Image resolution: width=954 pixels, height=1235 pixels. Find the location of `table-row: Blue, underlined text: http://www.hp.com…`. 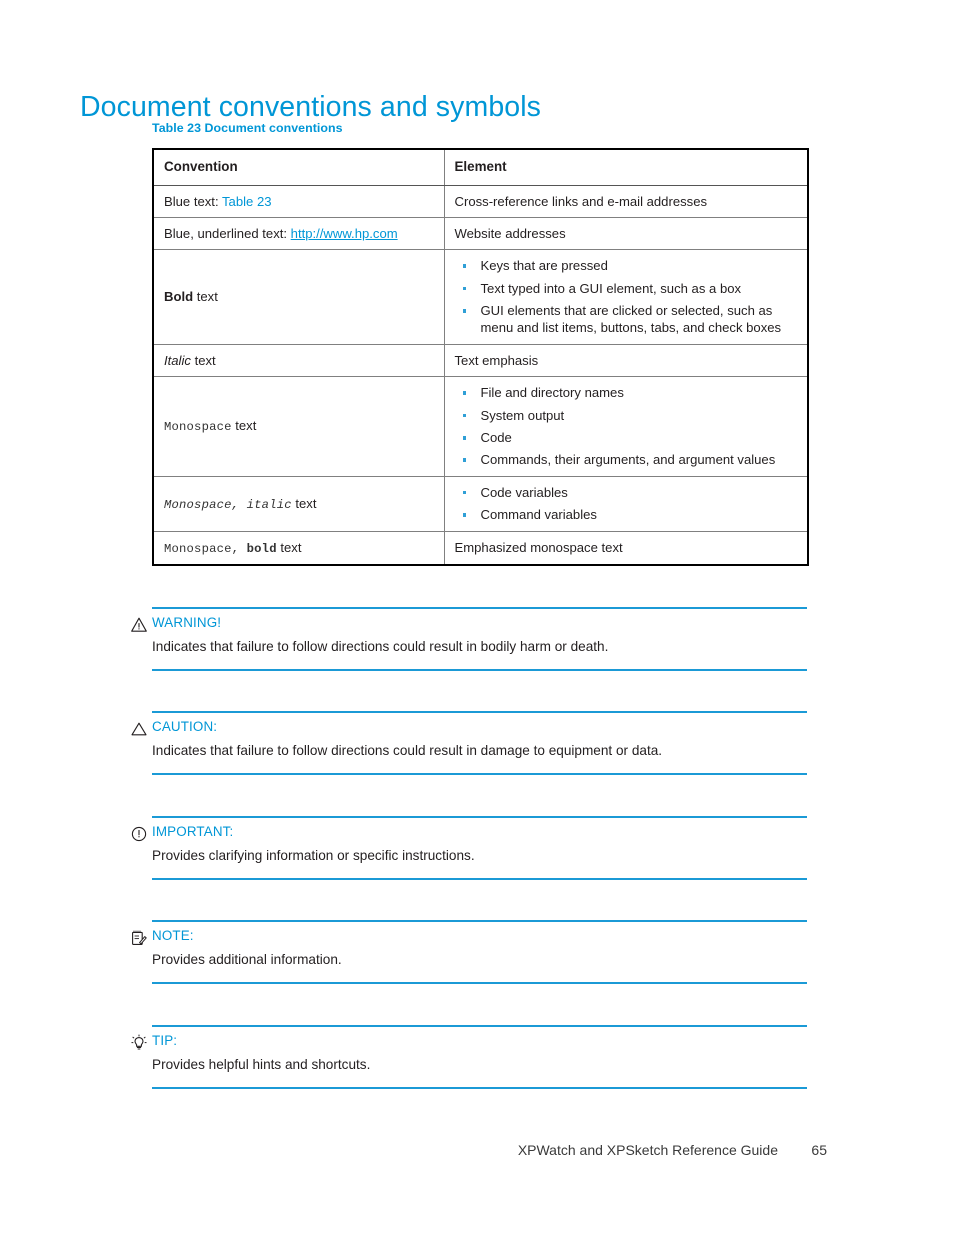

table-row: Blue, underlined text: http://www.hp.com… is located at coordinates (480, 233).